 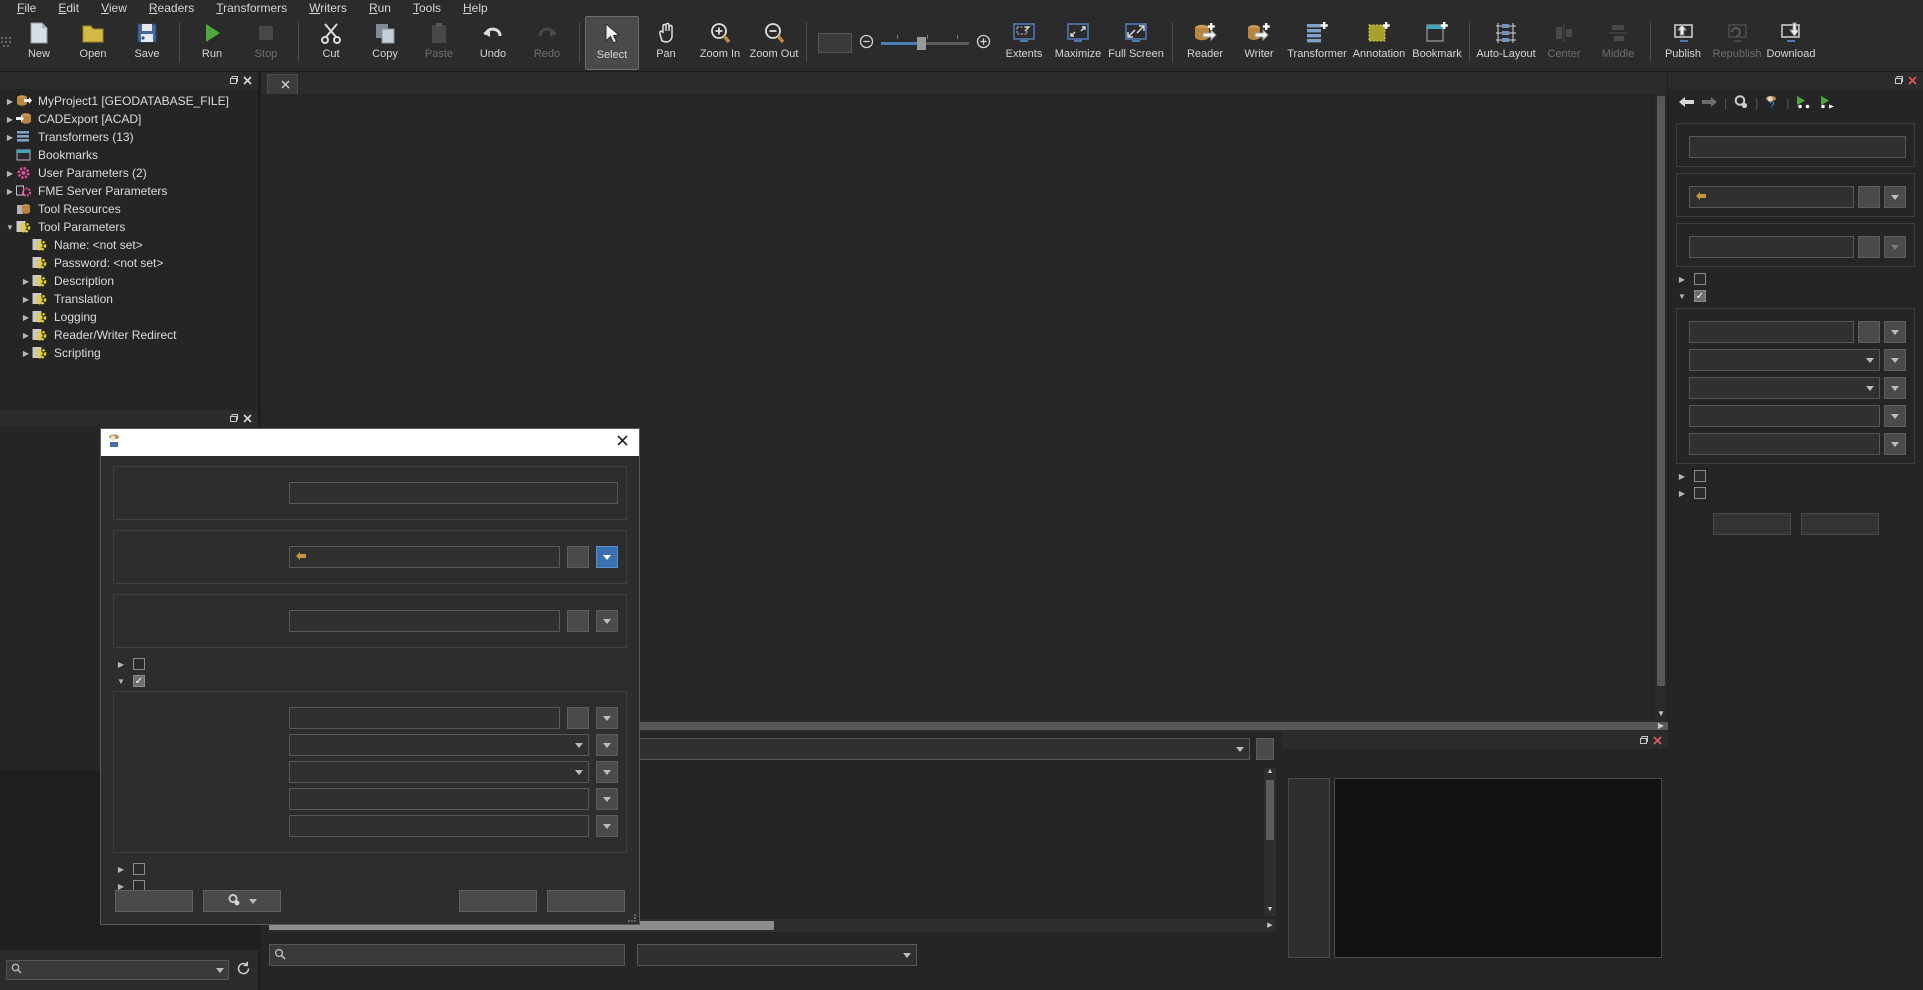 What do you see at coordinates (925, 43) in the screenshot?
I see `zoom-slider` at bounding box center [925, 43].